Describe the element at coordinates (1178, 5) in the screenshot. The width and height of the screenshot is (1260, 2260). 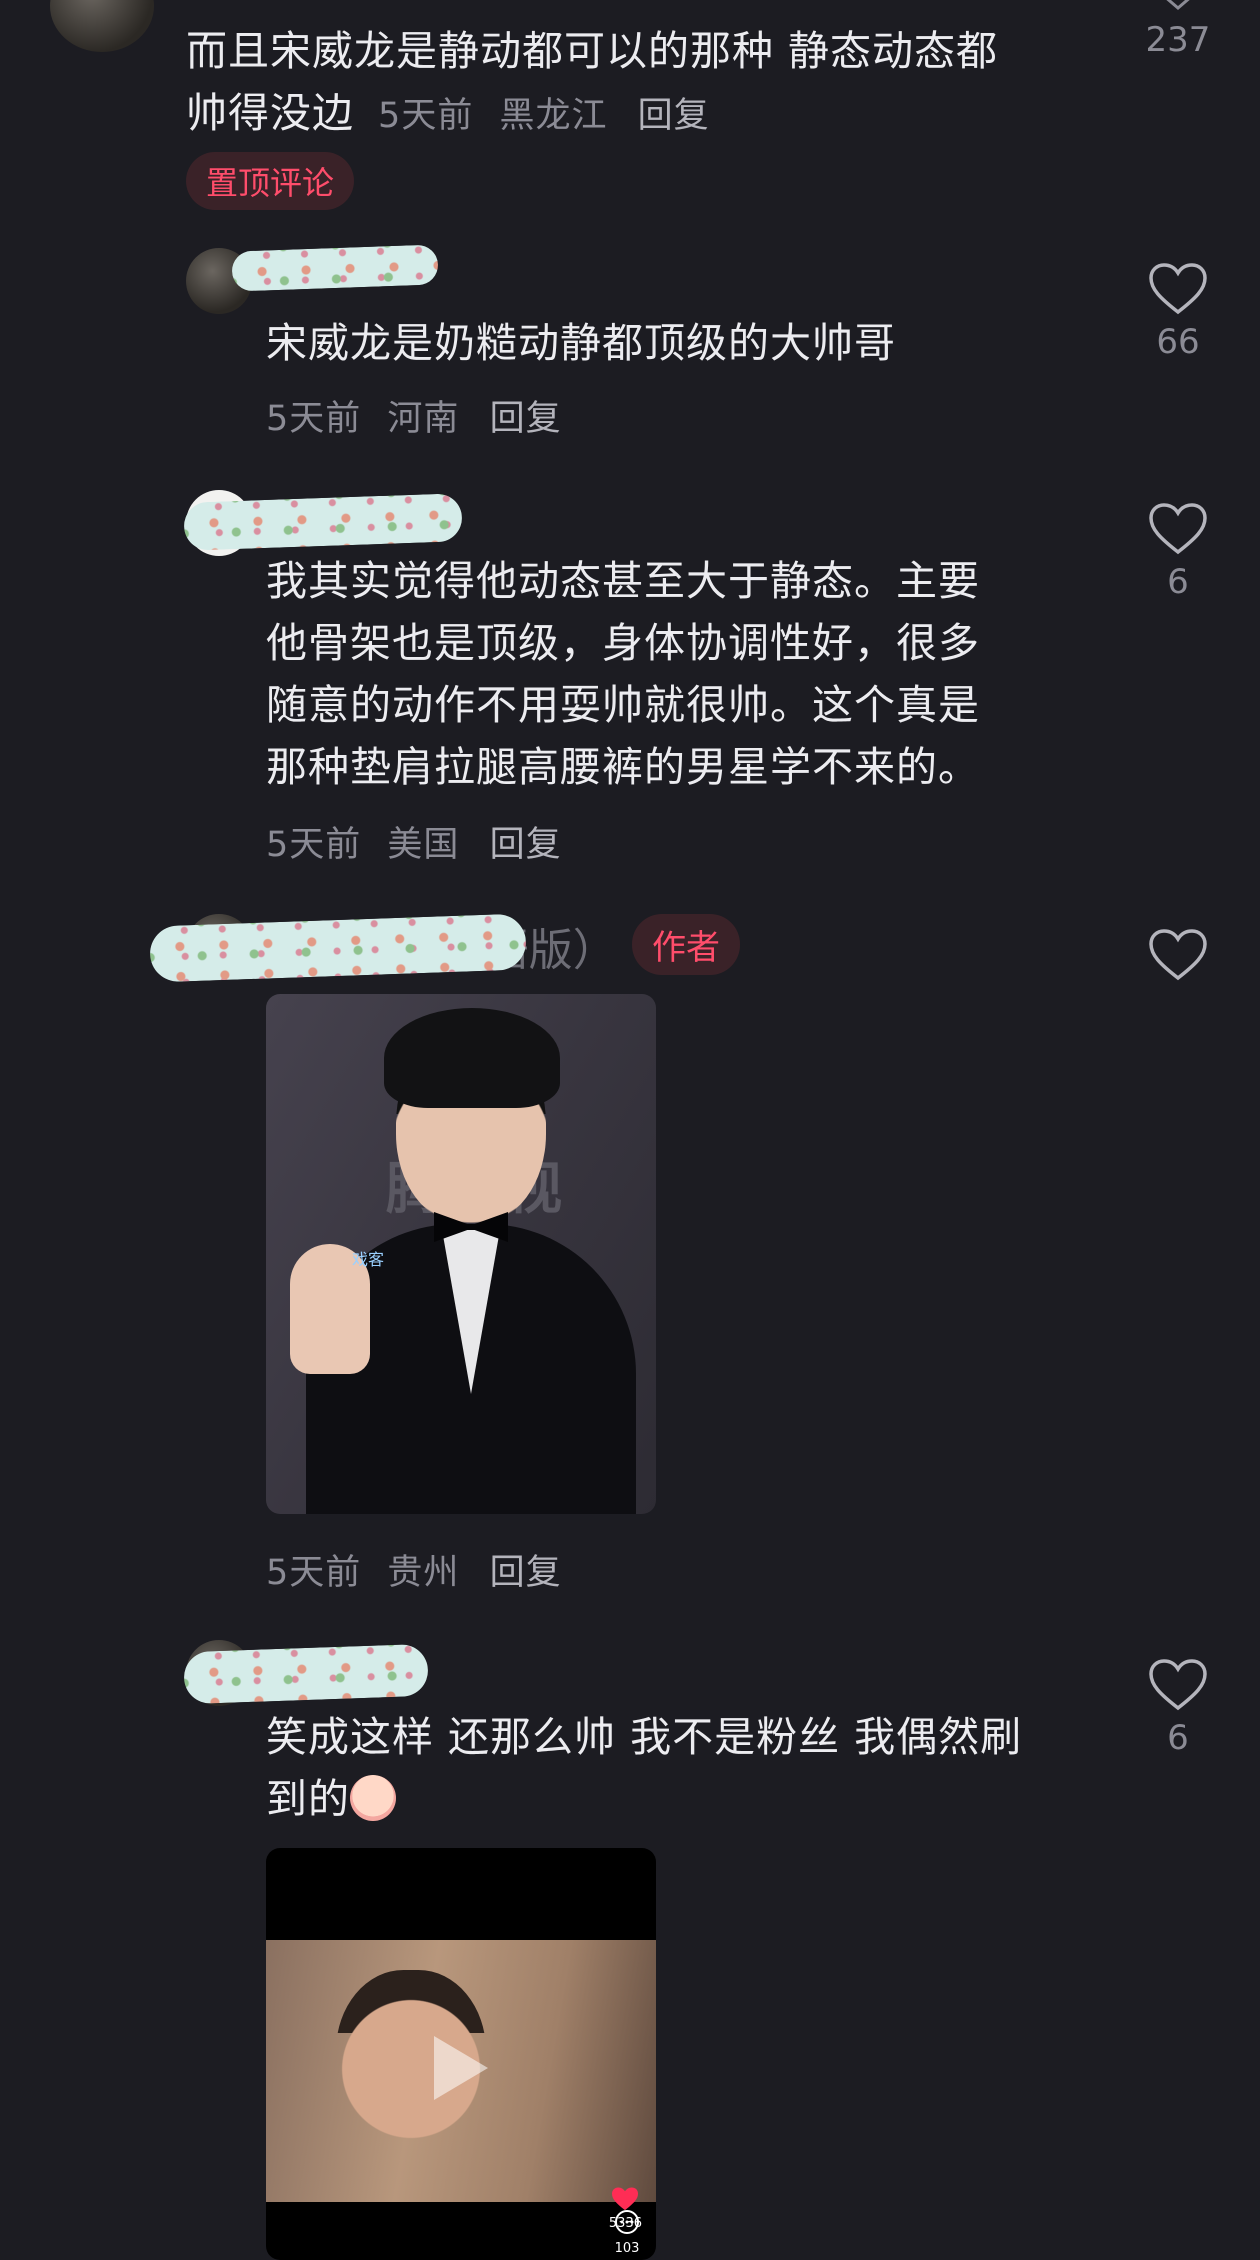
I see `chevron-down-icon` at that location.